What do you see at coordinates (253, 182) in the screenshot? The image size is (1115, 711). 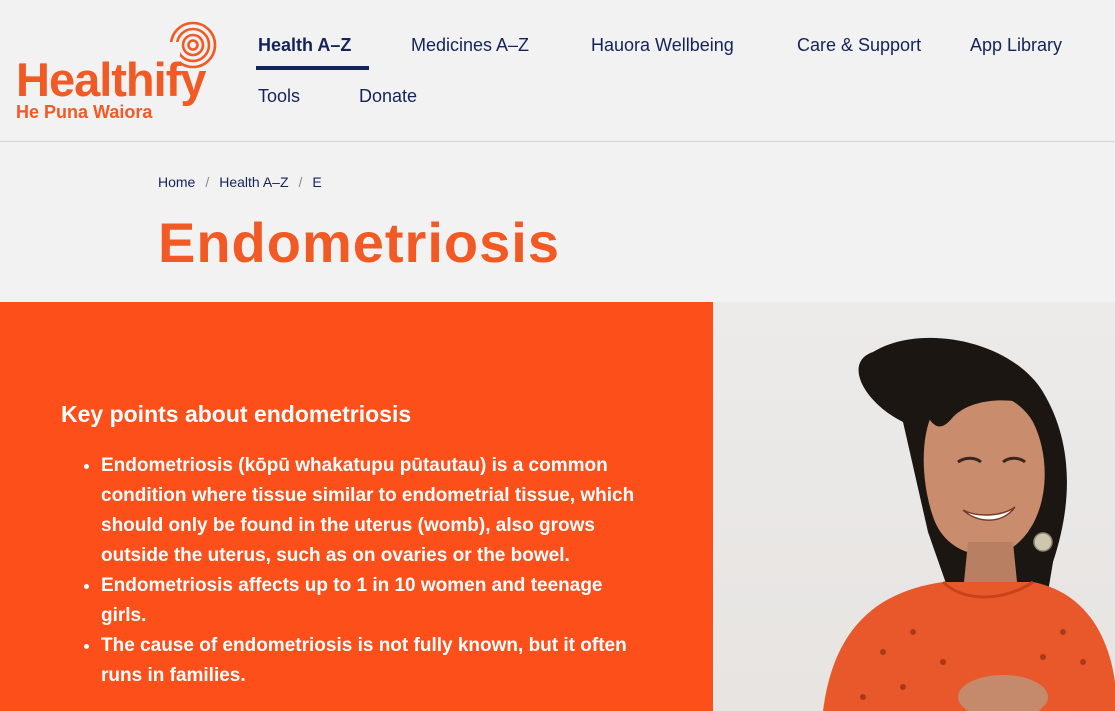 I see `breadcrumb-health-a-z: Health A–Z` at bounding box center [253, 182].